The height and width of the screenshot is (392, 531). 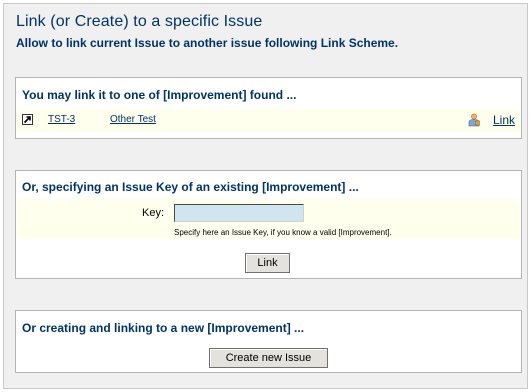 I want to click on table-row: TST-3 Other Test Link, so click(x=268, y=120).